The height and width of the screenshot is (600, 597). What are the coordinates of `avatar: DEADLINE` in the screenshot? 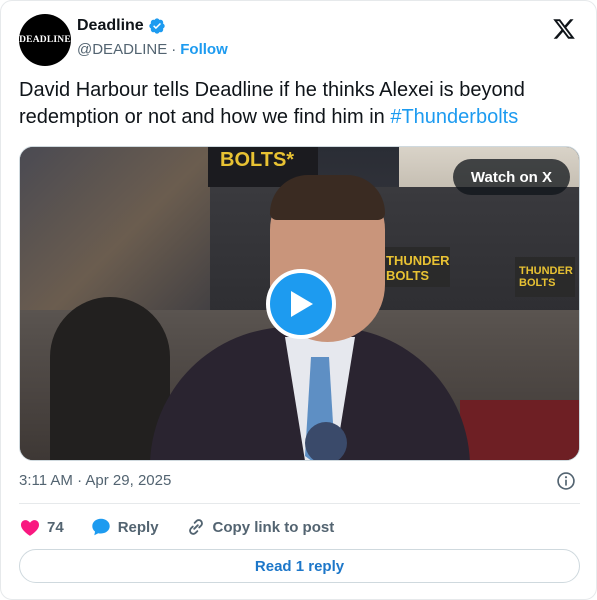 It's located at (45, 40).